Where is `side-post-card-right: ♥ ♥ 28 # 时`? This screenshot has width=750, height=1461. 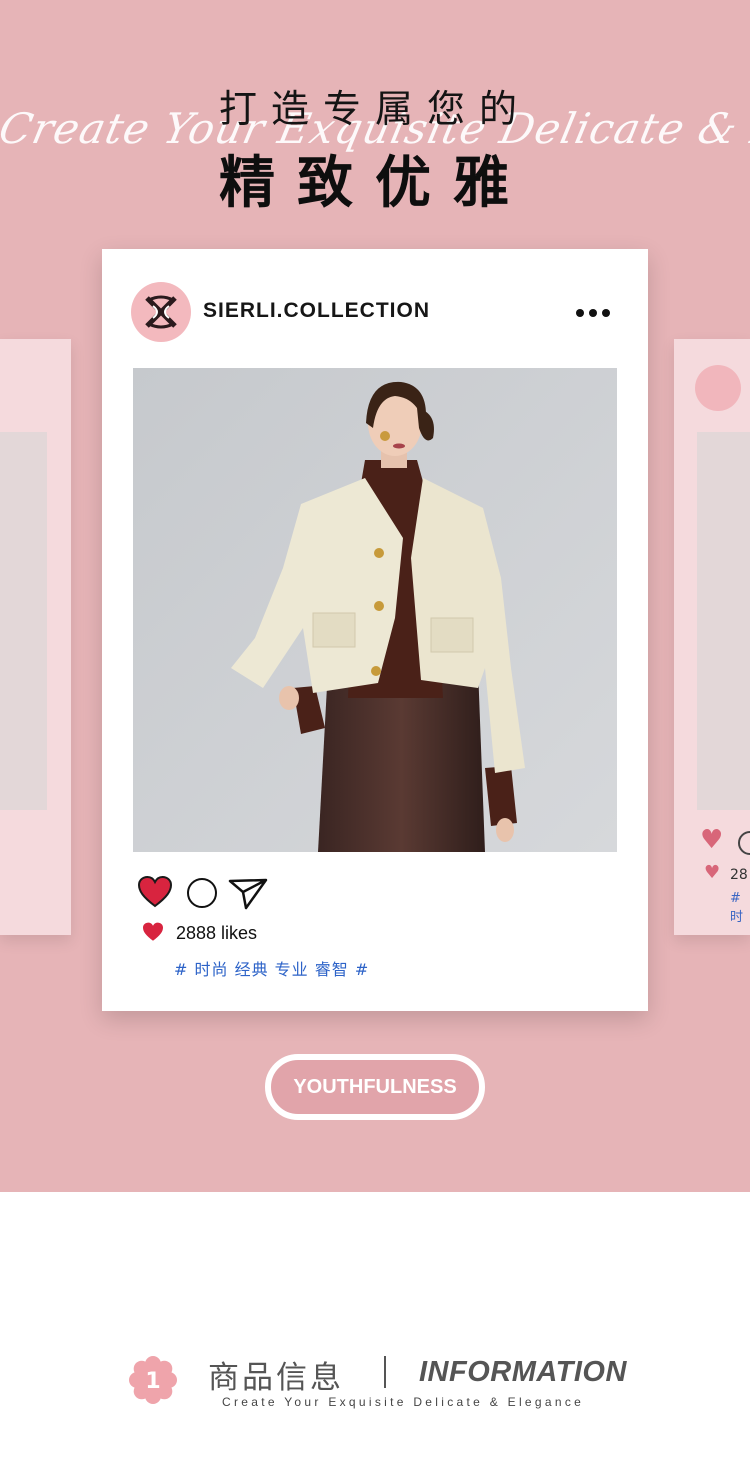
side-post-card-right: ♥ ♥ 28 # 时 is located at coordinates (712, 637).